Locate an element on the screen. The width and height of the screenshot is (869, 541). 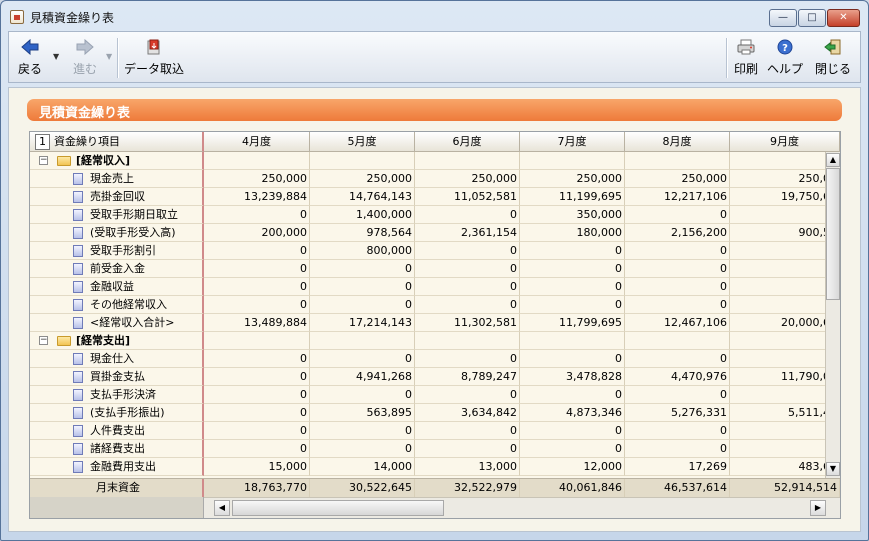
value-cell: 250,00 is located at coordinates (785, 179).